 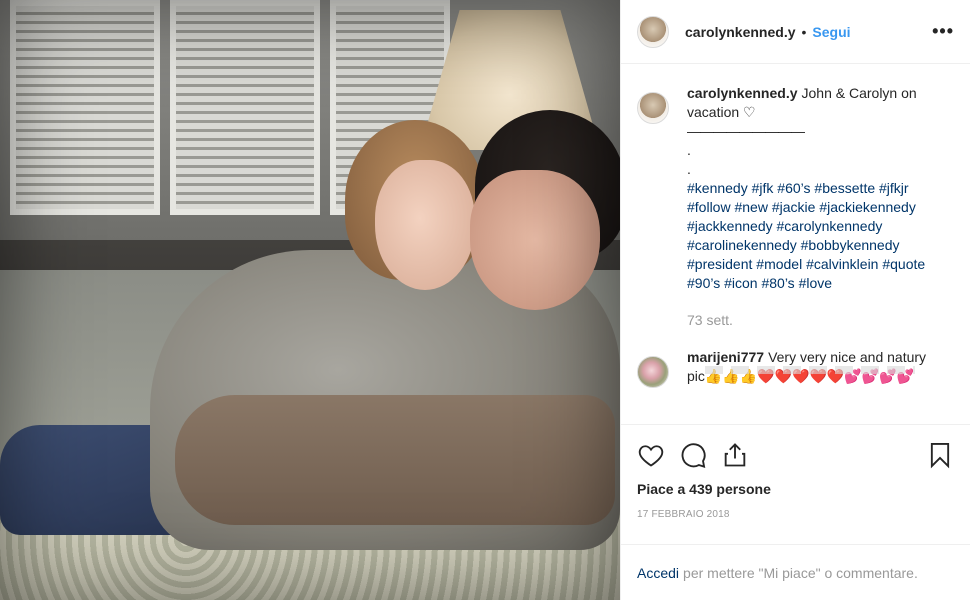 I want to click on heart-icon, so click(x=651, y=455).